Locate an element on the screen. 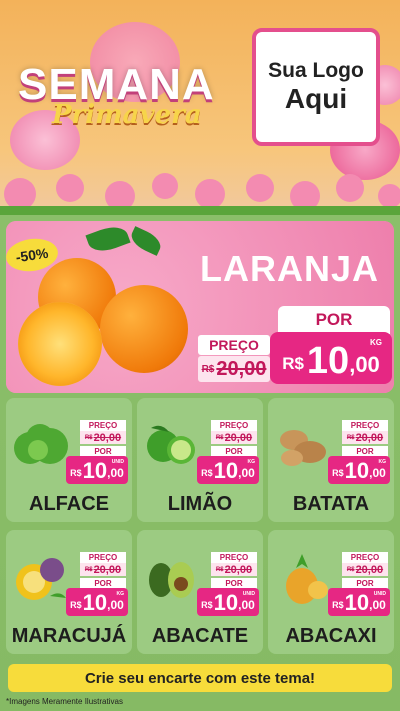 This screenshot has height=711, width=400. hero-old-price: R$ 20,00 is located at coordinates (234, 369).